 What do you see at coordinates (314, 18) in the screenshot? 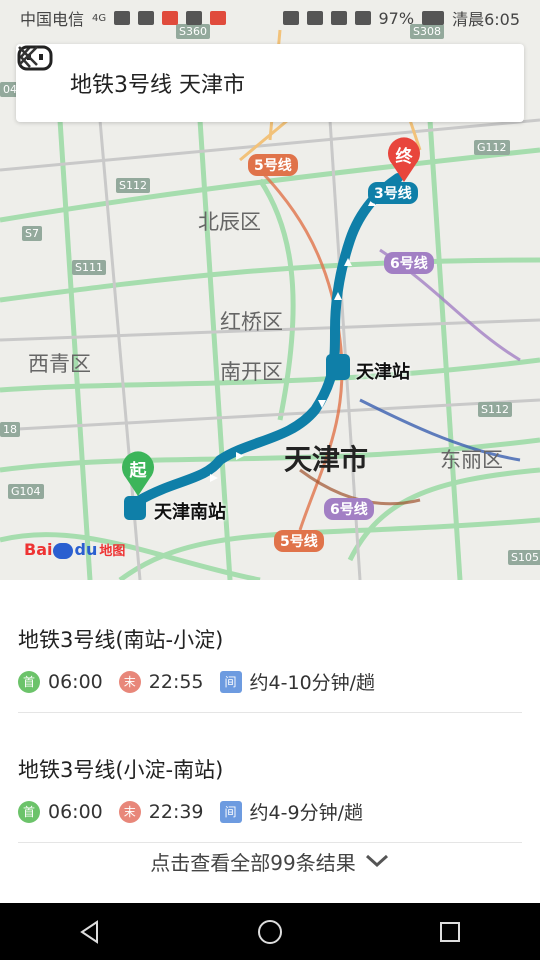
I see `eye-icon` at bounding box center [314, 18].